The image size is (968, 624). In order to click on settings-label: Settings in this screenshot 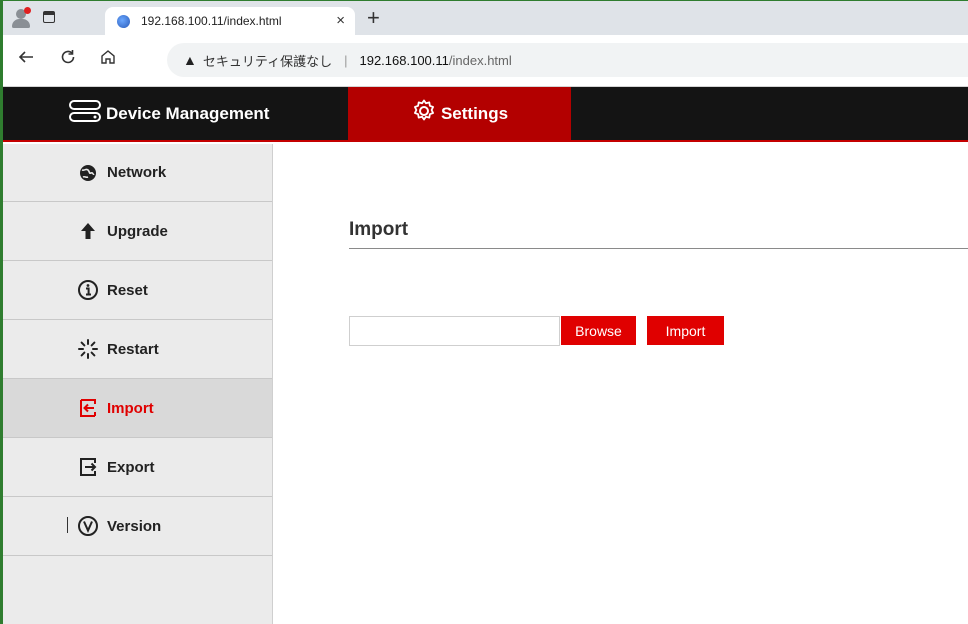, I will do `click(474, 113)`.